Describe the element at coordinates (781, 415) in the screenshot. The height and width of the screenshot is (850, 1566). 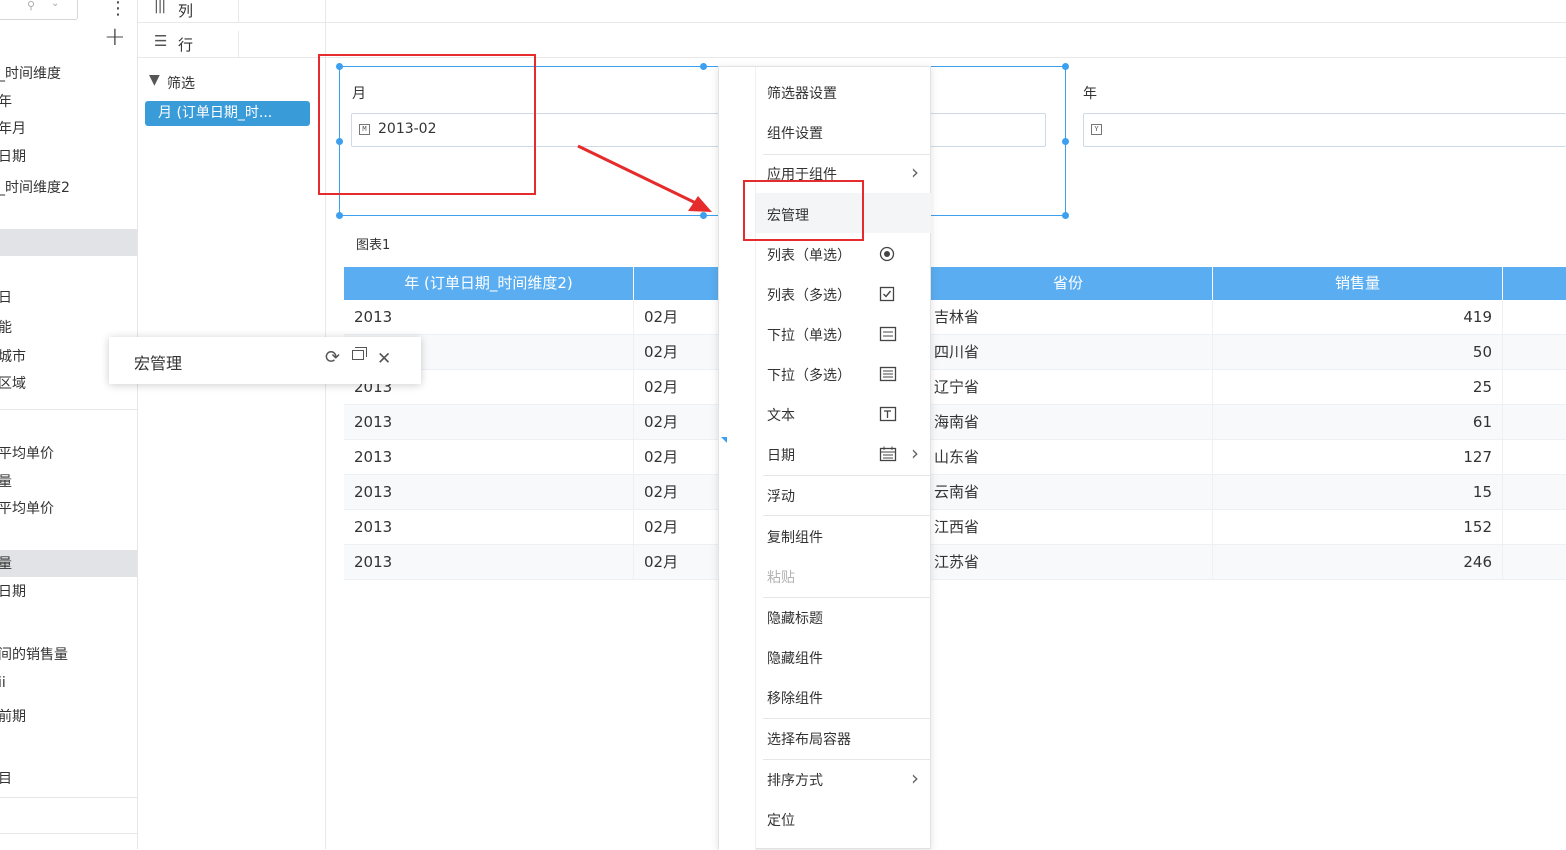
I see `menu-item: 文本` at that location.